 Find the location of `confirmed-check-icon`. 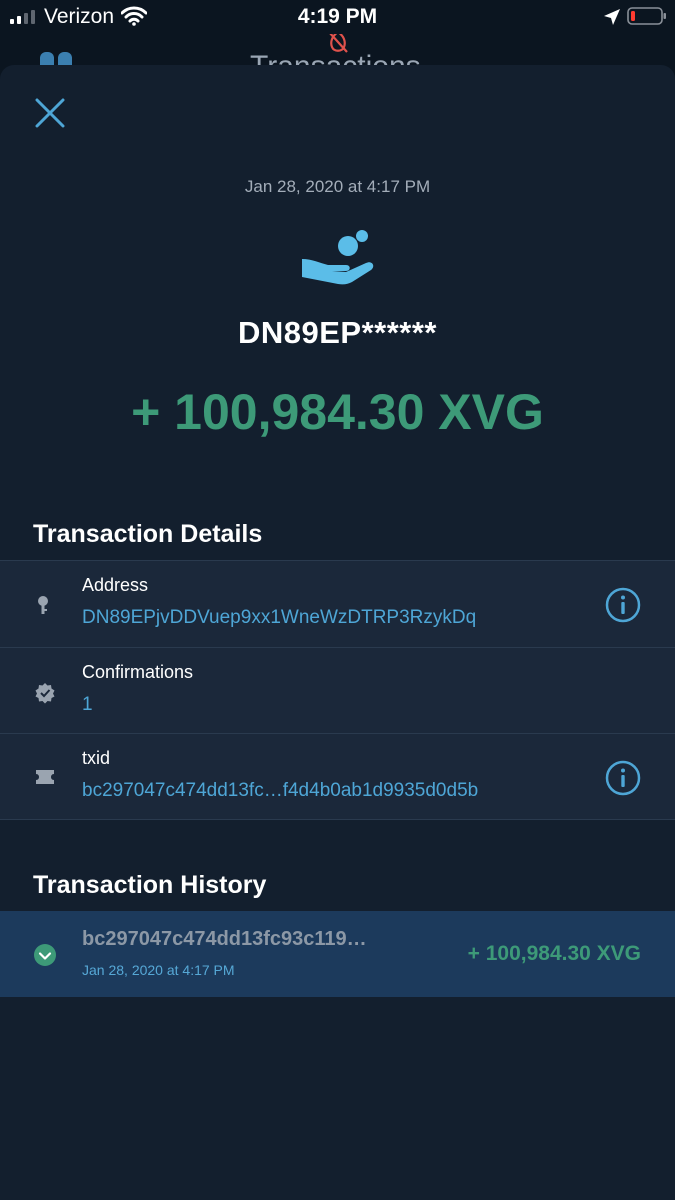

confirmed-check-icon is located at coordinates (45, 955).